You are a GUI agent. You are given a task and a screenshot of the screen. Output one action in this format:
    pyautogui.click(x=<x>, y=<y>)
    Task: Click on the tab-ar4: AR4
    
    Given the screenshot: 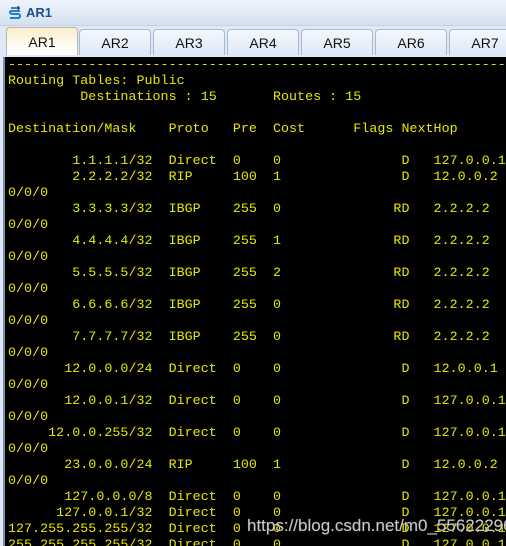 What is the action you would take?
    pyautogui.click(x=263, y=42)
    